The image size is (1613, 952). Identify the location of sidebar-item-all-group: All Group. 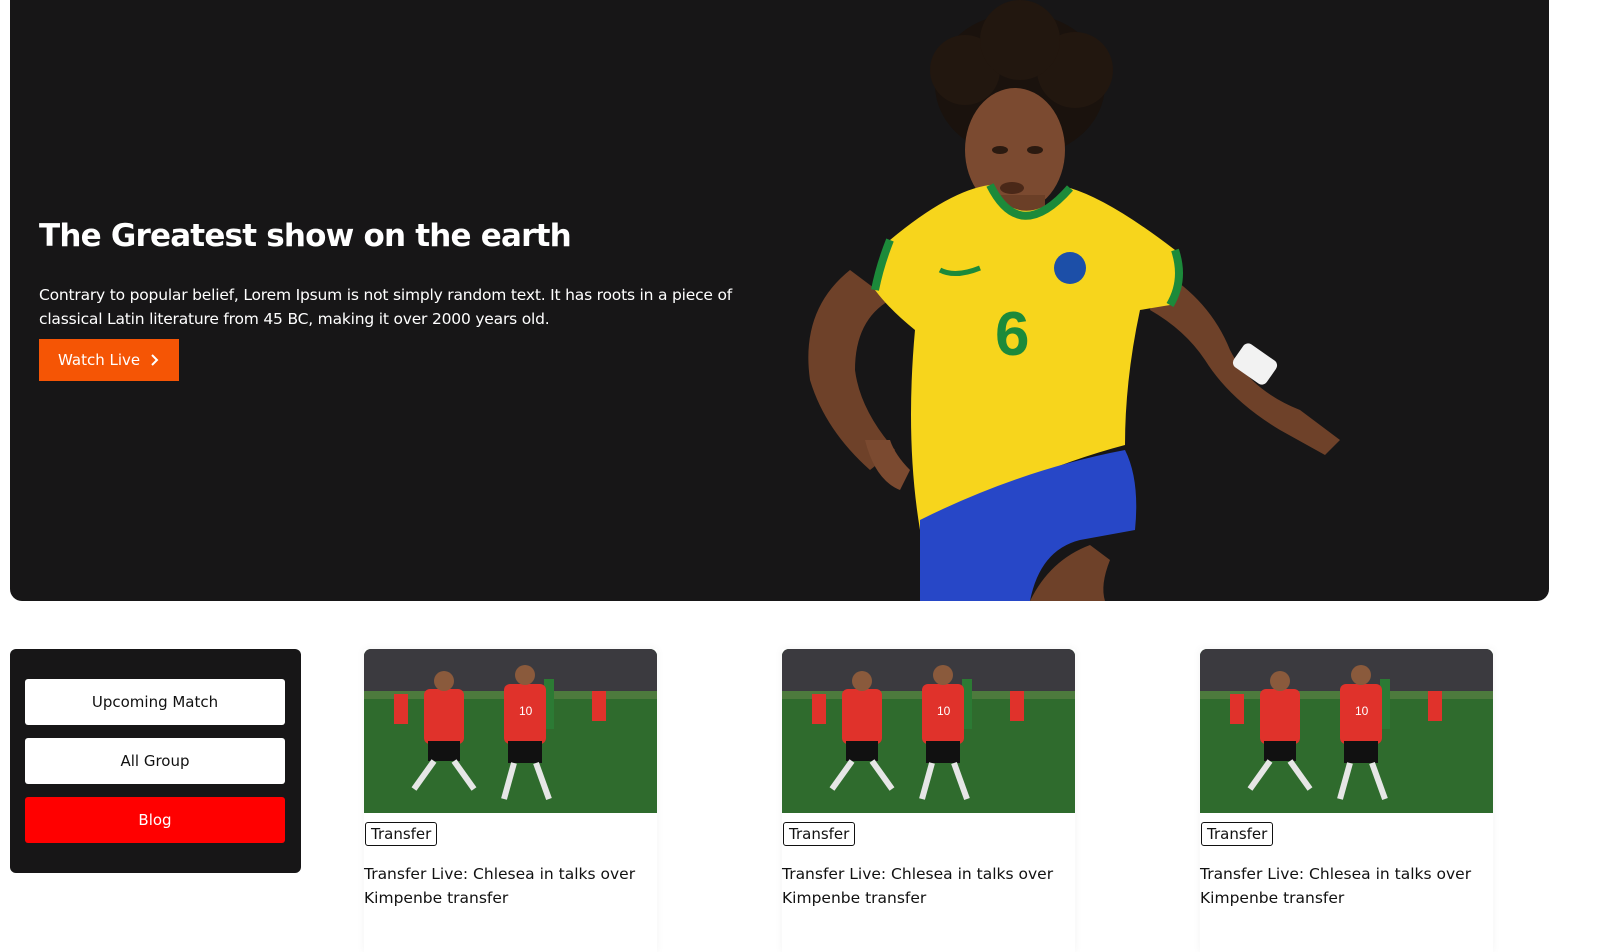
(155, 761).